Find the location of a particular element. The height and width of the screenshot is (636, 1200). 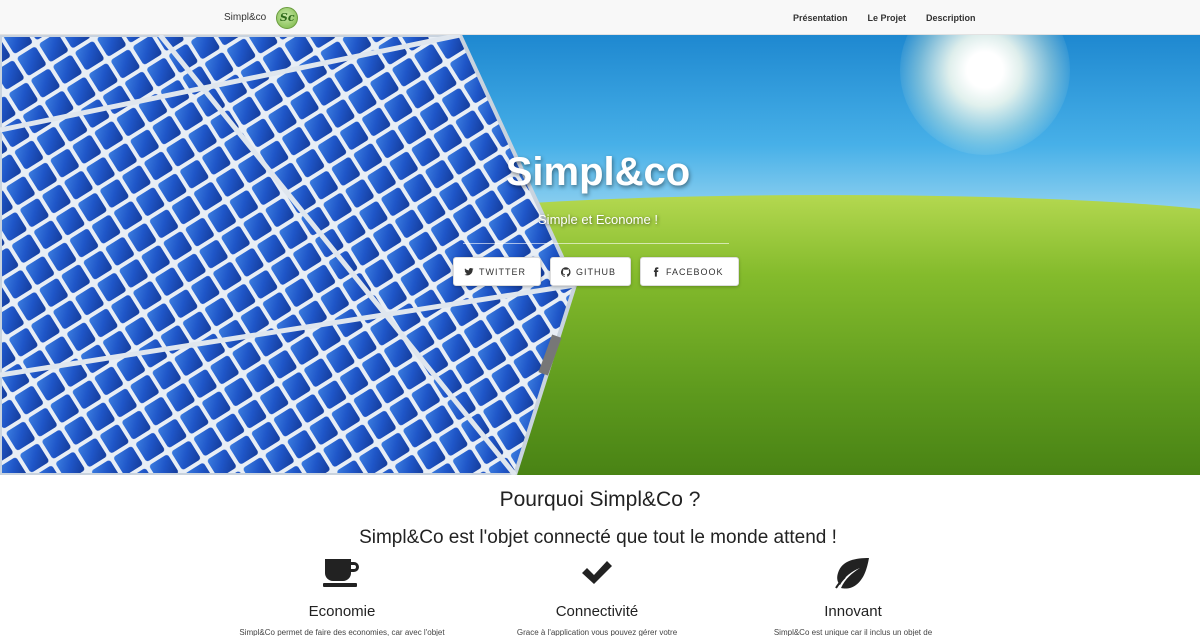

checkmark-icon is located at coordinates (597, 572).